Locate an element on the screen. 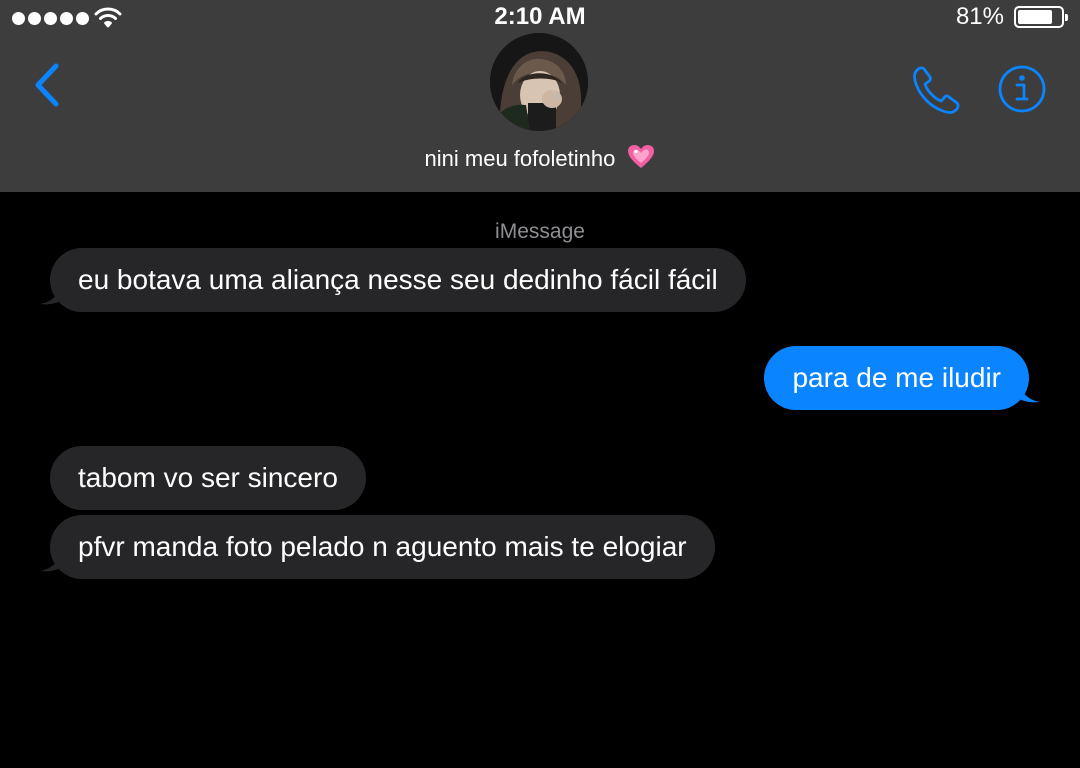  battery-percentage: 81% is located at coordinates (979, 16).